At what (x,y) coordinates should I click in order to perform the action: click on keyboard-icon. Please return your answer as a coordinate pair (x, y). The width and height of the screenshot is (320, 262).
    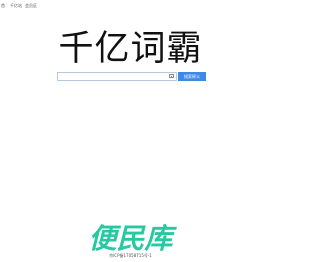
    Looking at the image, I should click on (171, 76).